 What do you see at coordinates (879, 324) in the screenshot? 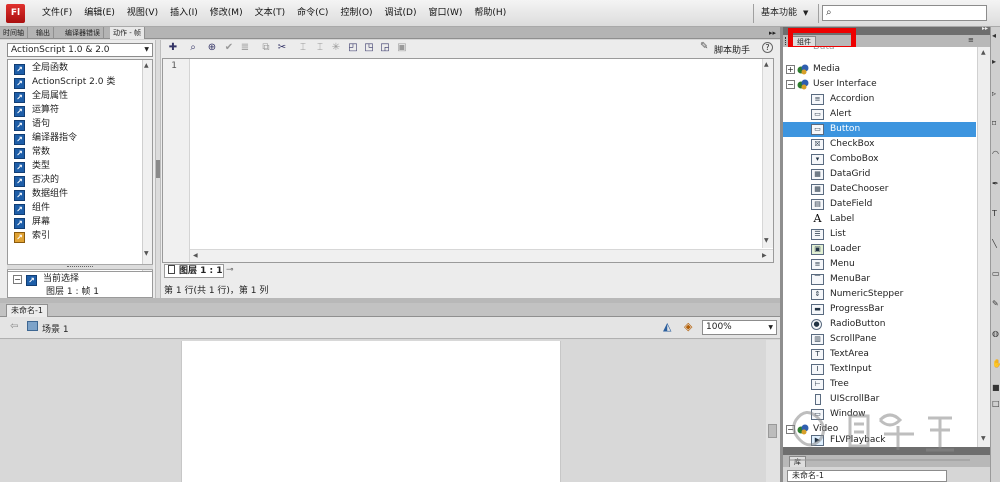
I see `component-radiobutton: ● RadioButton` at bounding box center [879, 324].